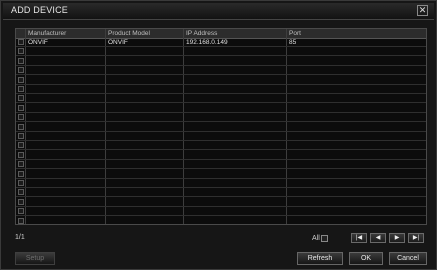 The height and width of the screenshot is (270, 437). What do you see at coordinates (378, 238) in the screenshot?
I see `prev-page-button: ◀` at bounding box center [378, 238].